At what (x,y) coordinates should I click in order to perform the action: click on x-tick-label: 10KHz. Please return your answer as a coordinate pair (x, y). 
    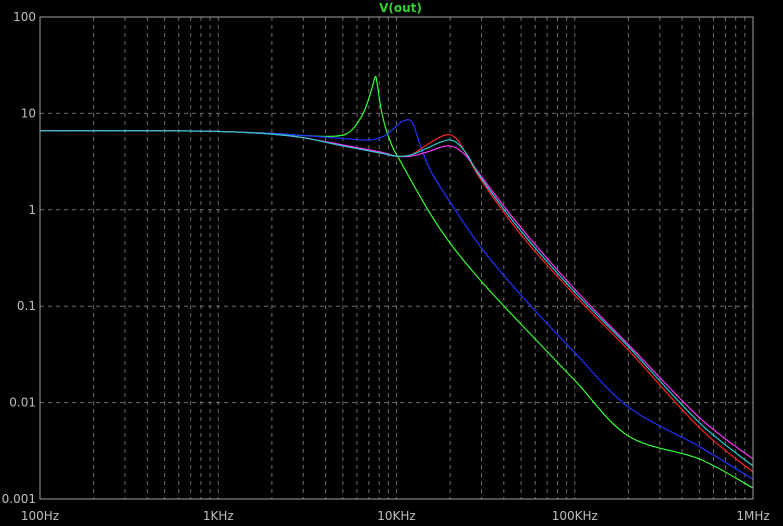
    Looking at the image, I should click on (396, 516).